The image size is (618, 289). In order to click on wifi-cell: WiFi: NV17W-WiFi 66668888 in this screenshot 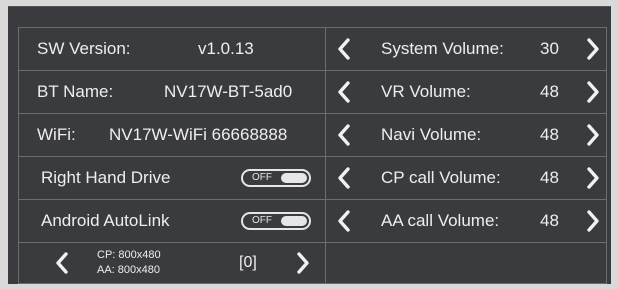, I will do `click(172, 135)`.